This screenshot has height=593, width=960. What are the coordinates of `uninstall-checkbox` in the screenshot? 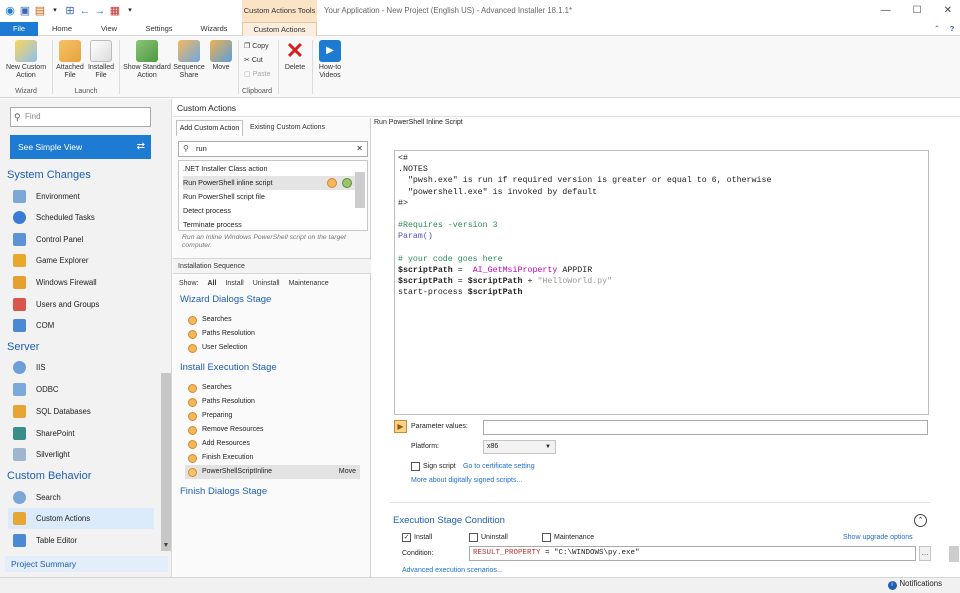 It's located at (473, 537).